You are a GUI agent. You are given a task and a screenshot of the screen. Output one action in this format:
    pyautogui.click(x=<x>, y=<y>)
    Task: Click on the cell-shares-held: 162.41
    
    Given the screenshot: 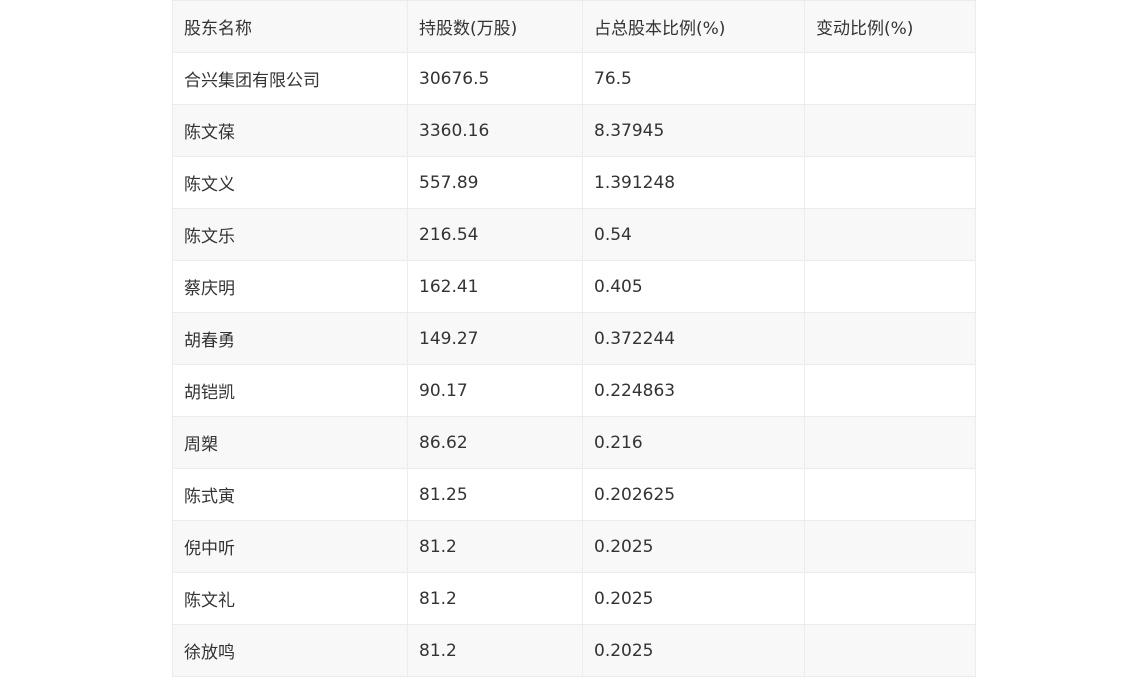 What is the action you would take?
    pyautogui.click(x=495, y=286)
    